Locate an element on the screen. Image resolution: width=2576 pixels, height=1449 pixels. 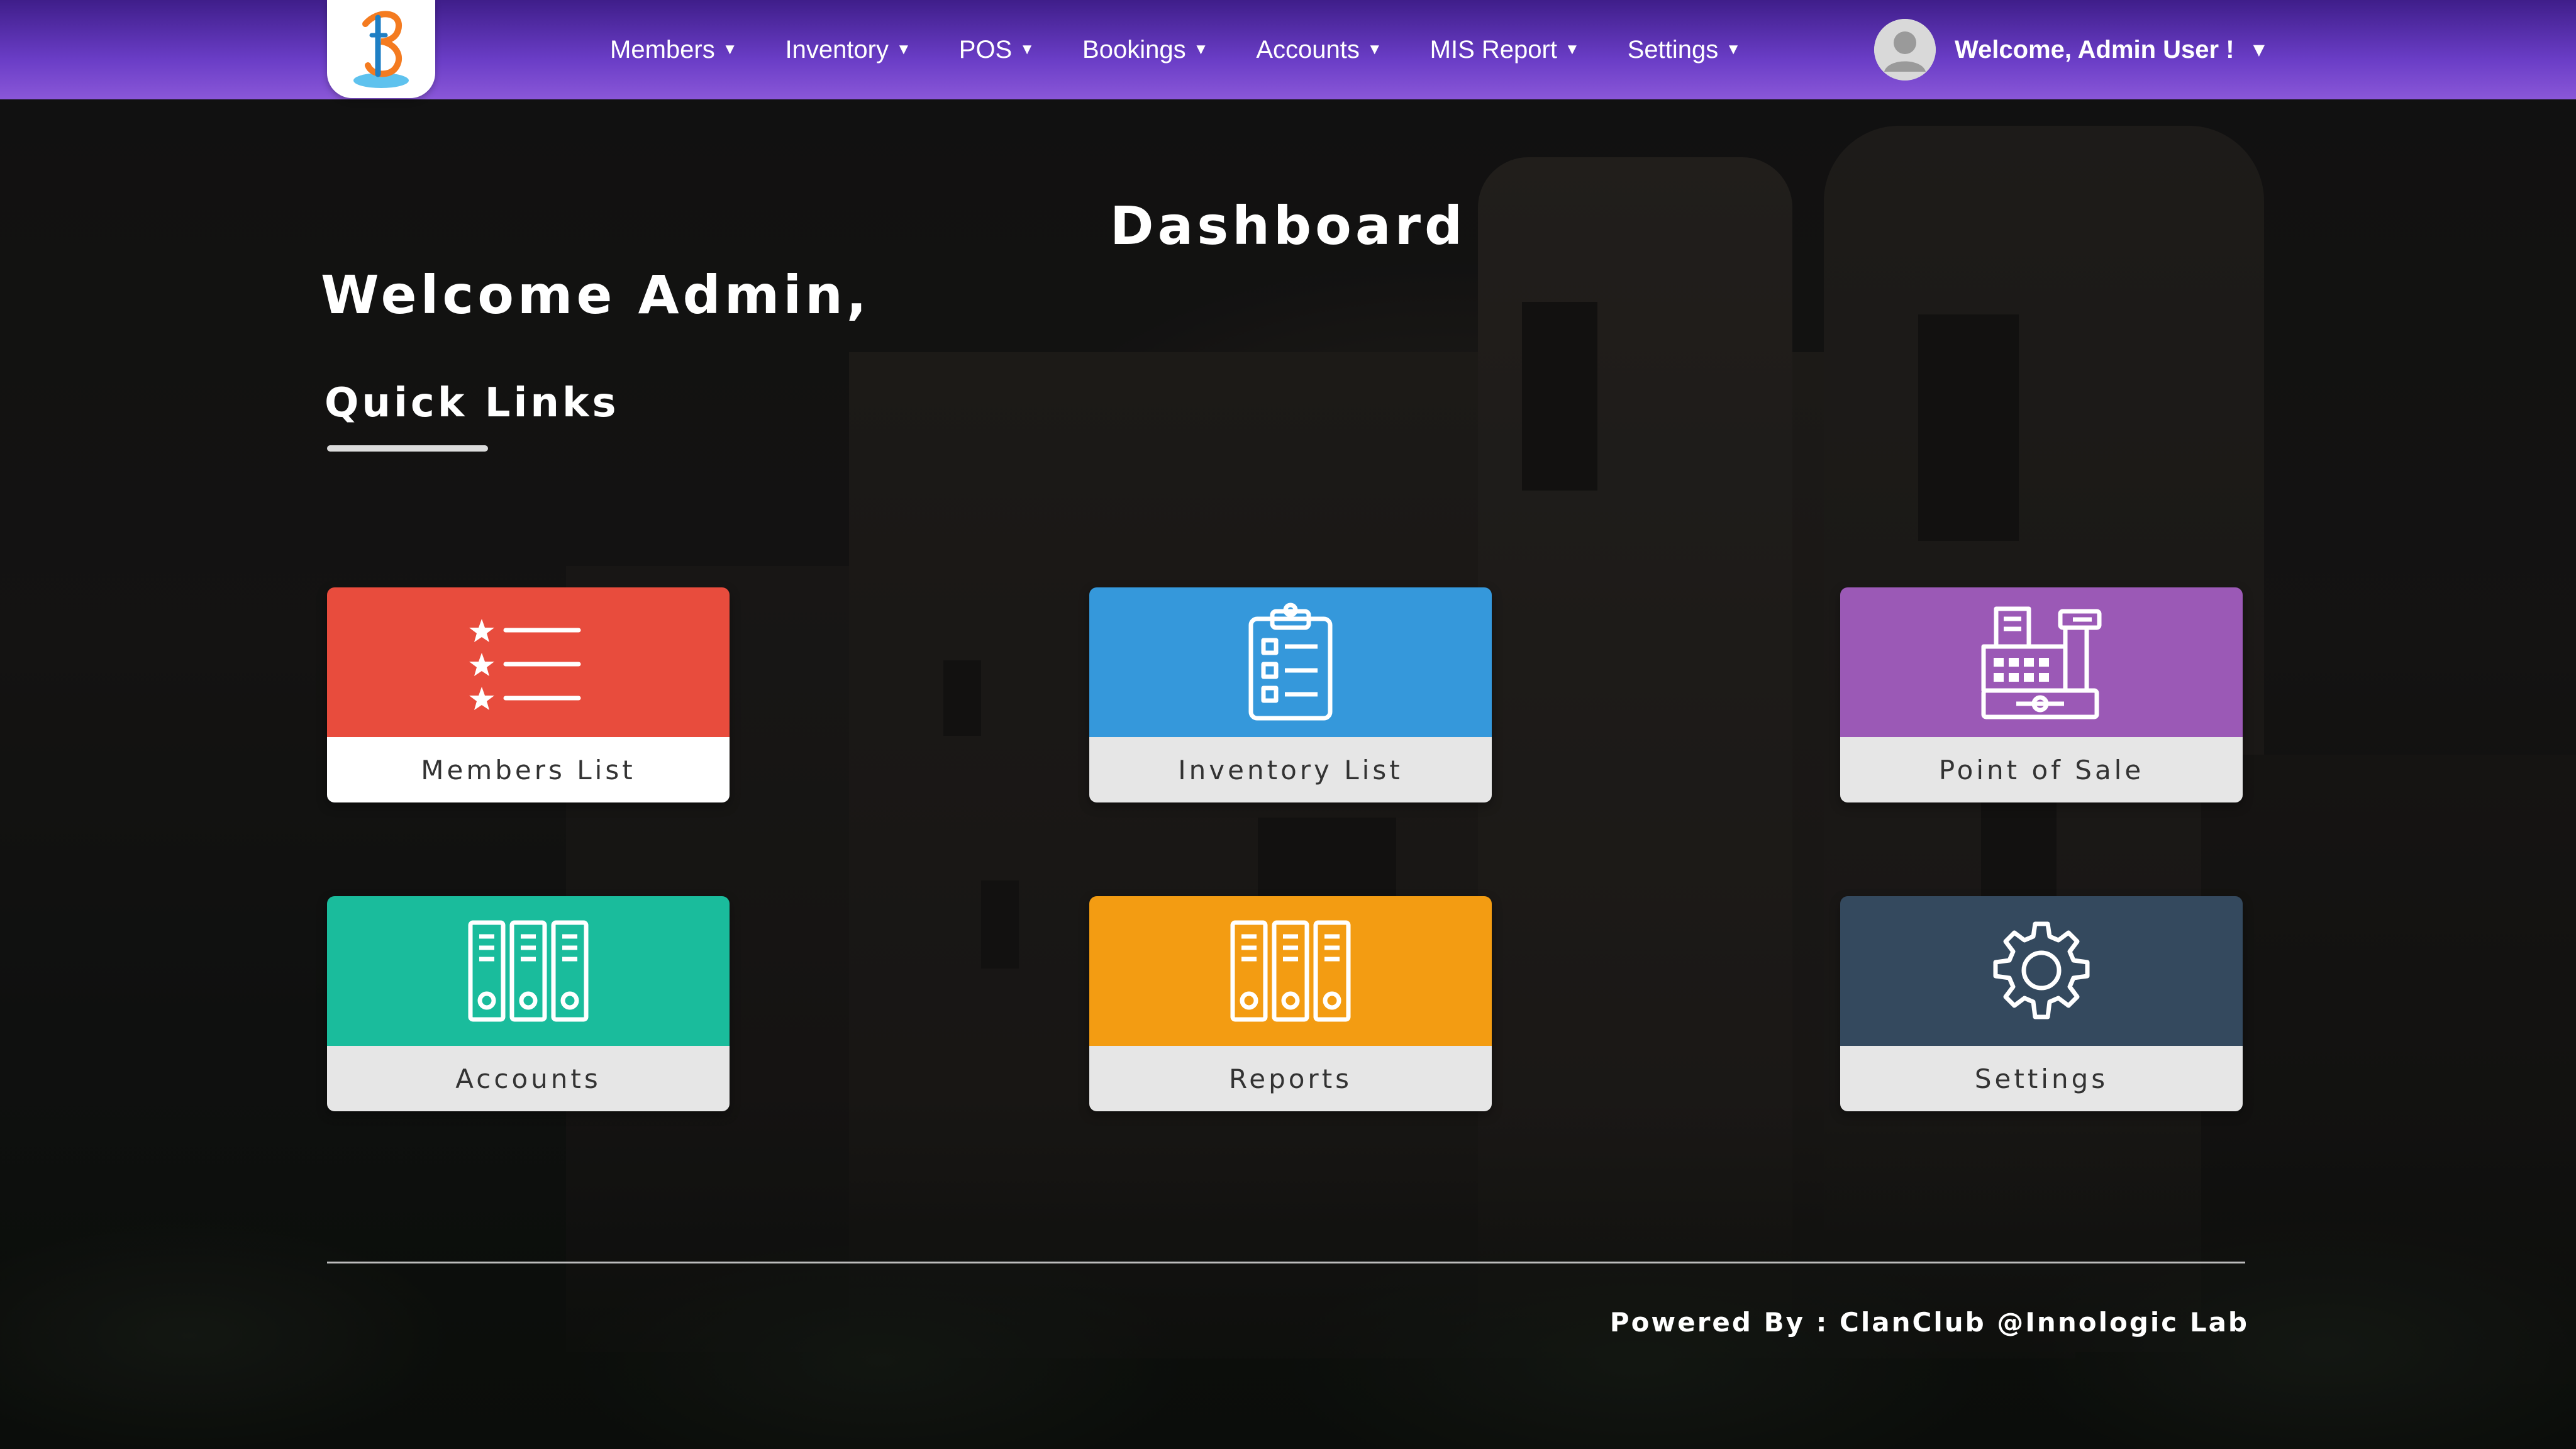
nav-label: Members is located at coordinates (662, 49).